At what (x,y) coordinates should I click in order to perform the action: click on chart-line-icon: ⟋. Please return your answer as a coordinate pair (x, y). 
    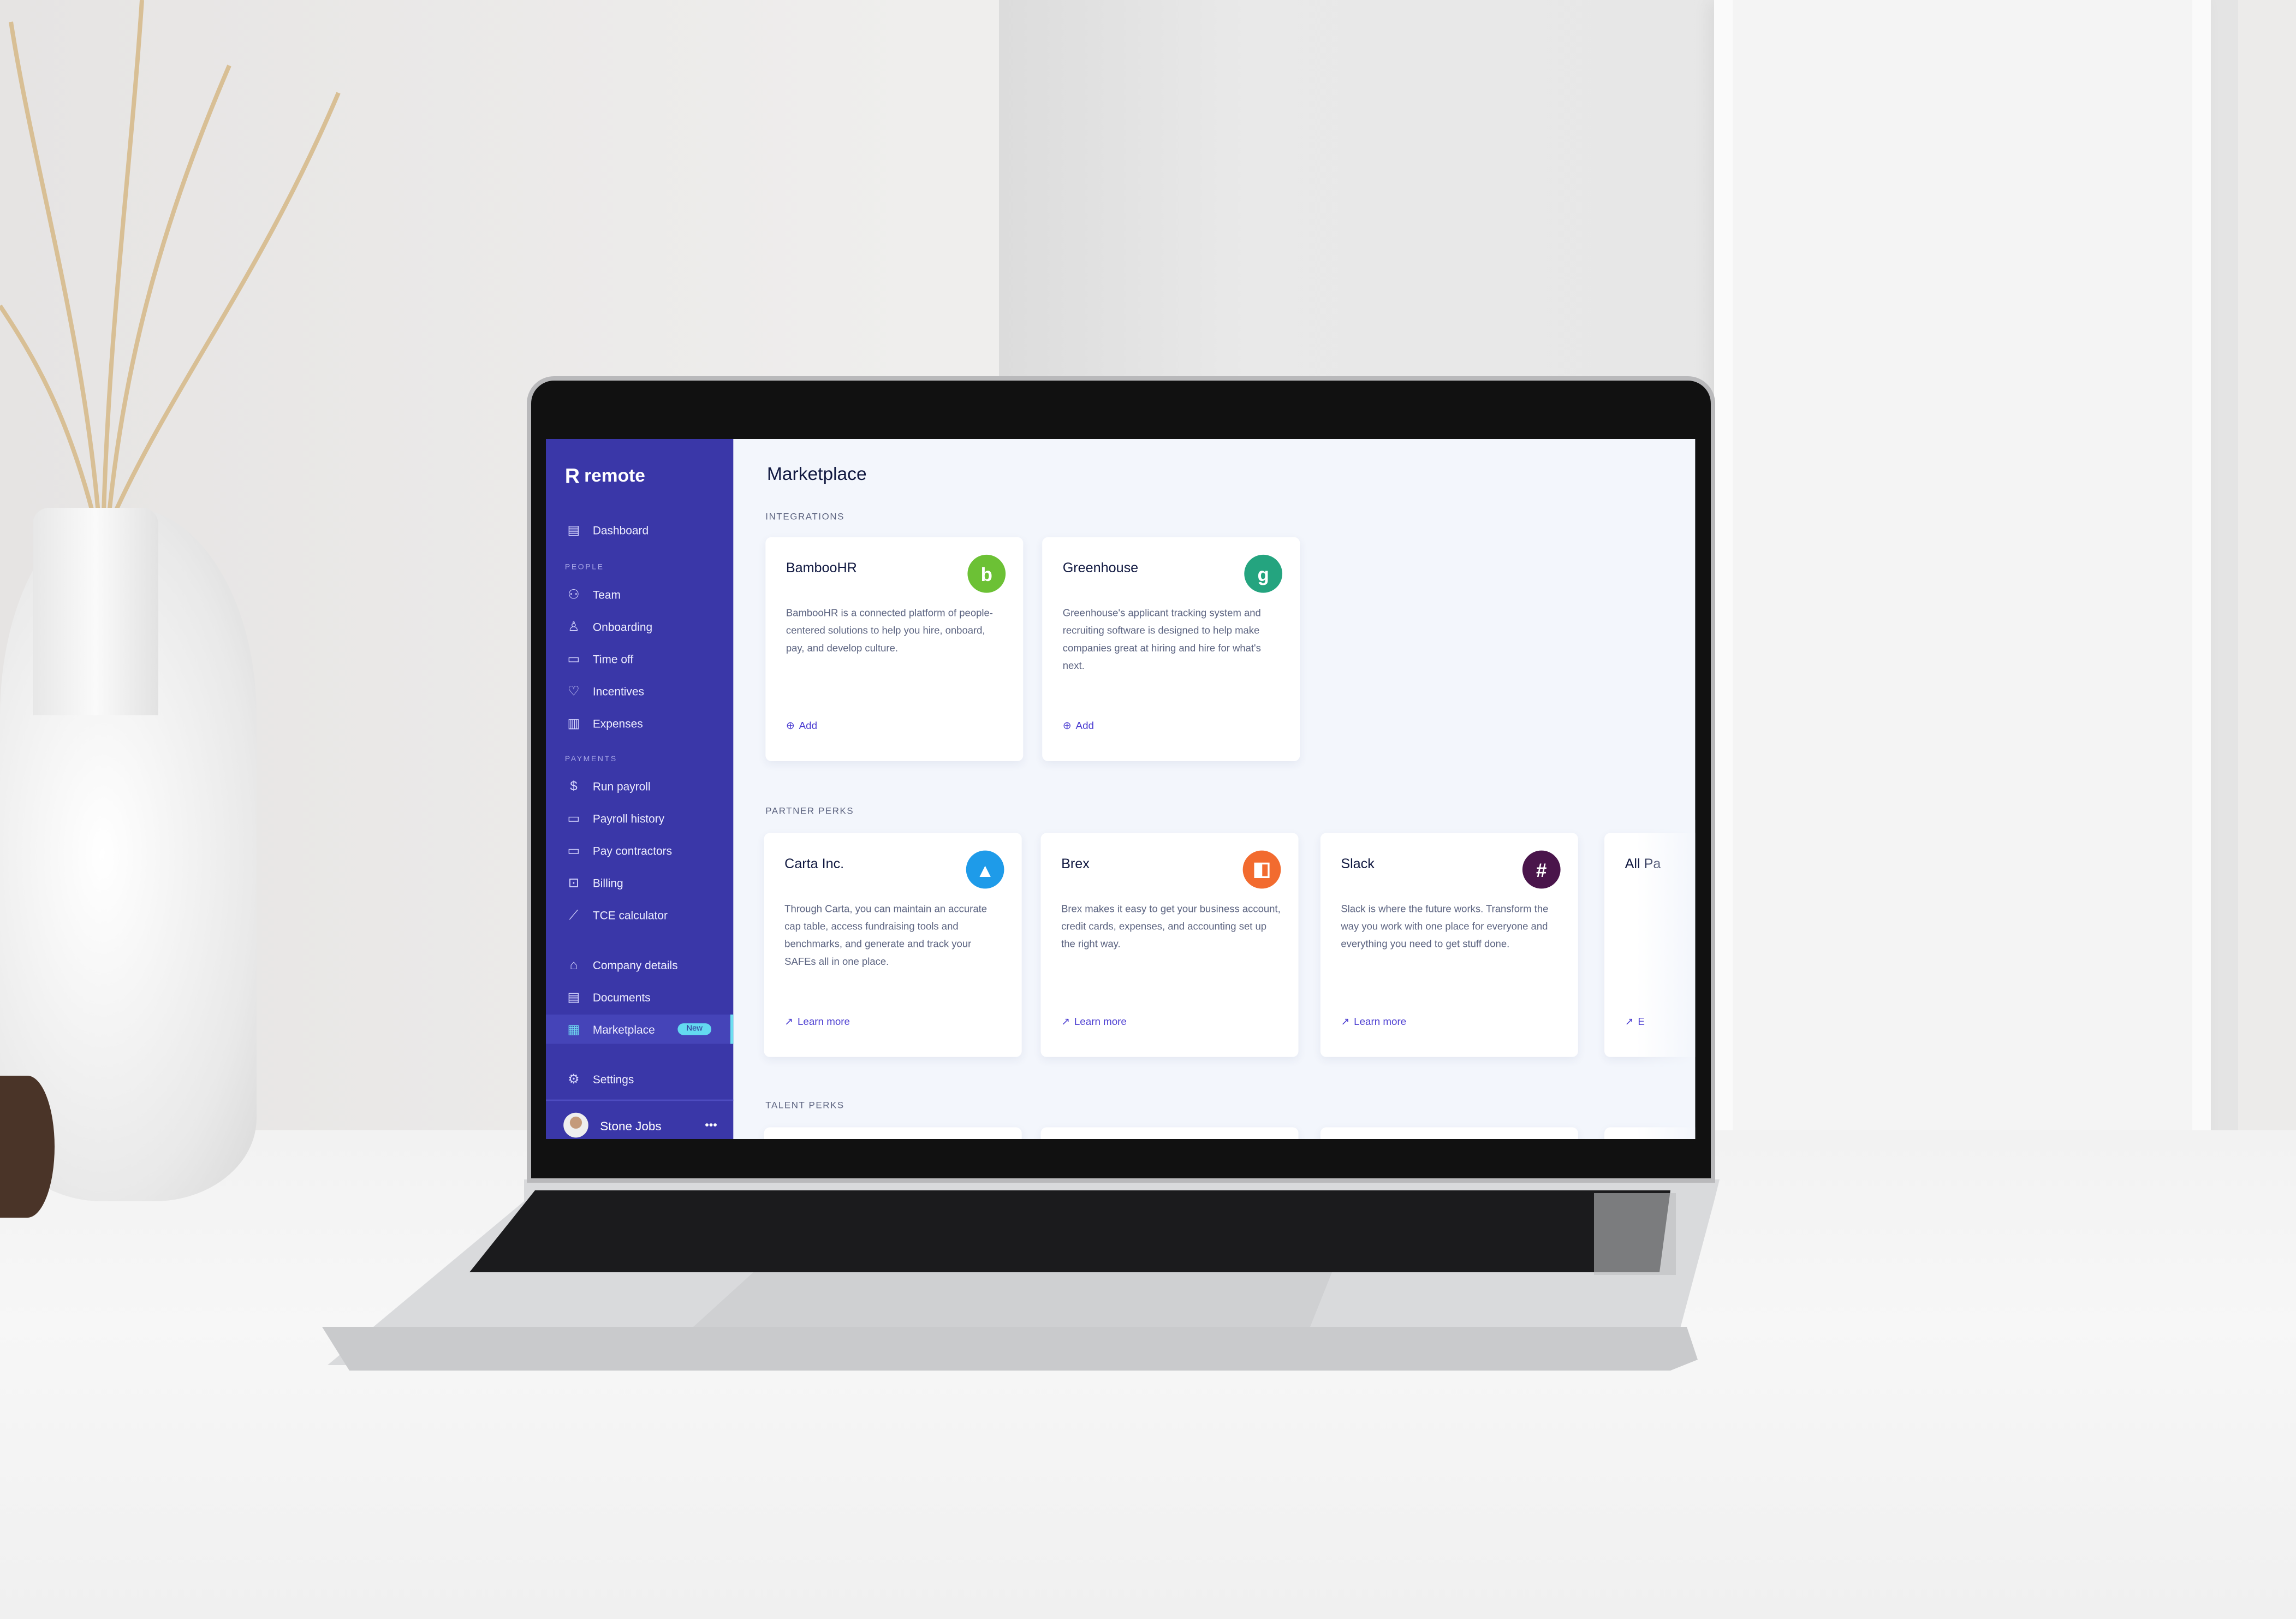
    Looking at the image, I should click on (574, 914).